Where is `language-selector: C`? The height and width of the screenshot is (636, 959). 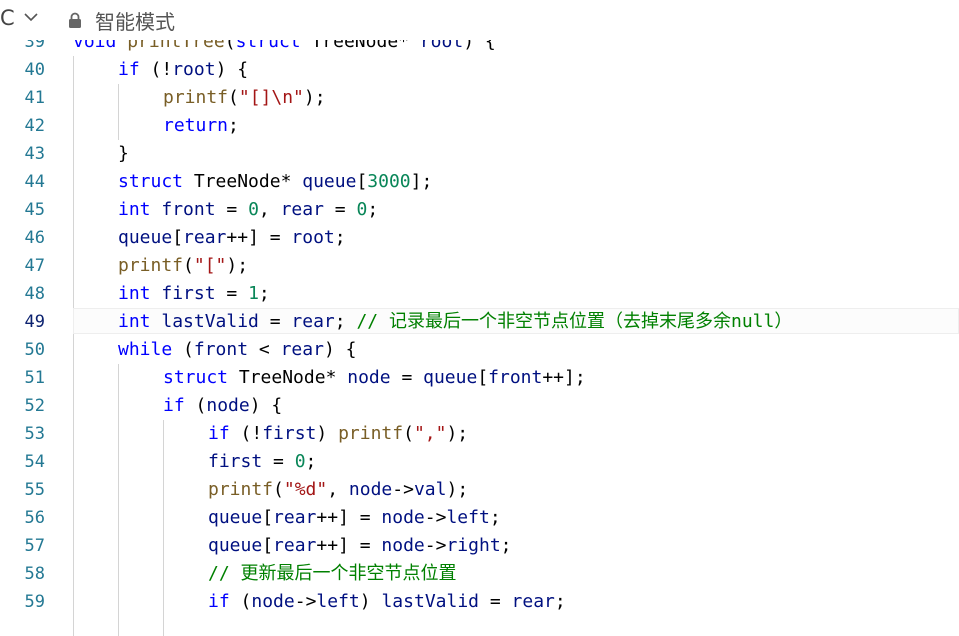 language-selector: C is located at coordinates (7, 18).